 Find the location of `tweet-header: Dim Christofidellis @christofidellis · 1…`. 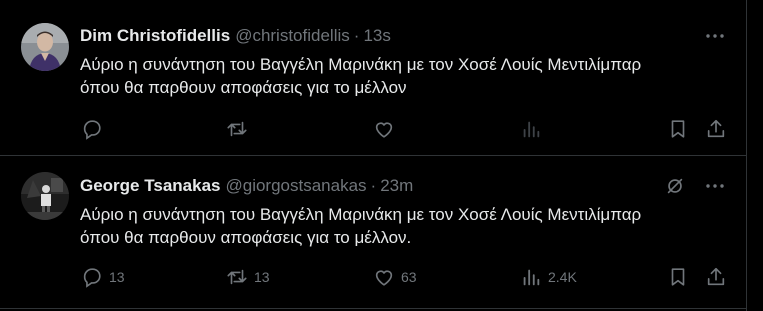

tweet-header: Dim Christofidellis @christofidellis · 1… is located at coordinates (403, 36).